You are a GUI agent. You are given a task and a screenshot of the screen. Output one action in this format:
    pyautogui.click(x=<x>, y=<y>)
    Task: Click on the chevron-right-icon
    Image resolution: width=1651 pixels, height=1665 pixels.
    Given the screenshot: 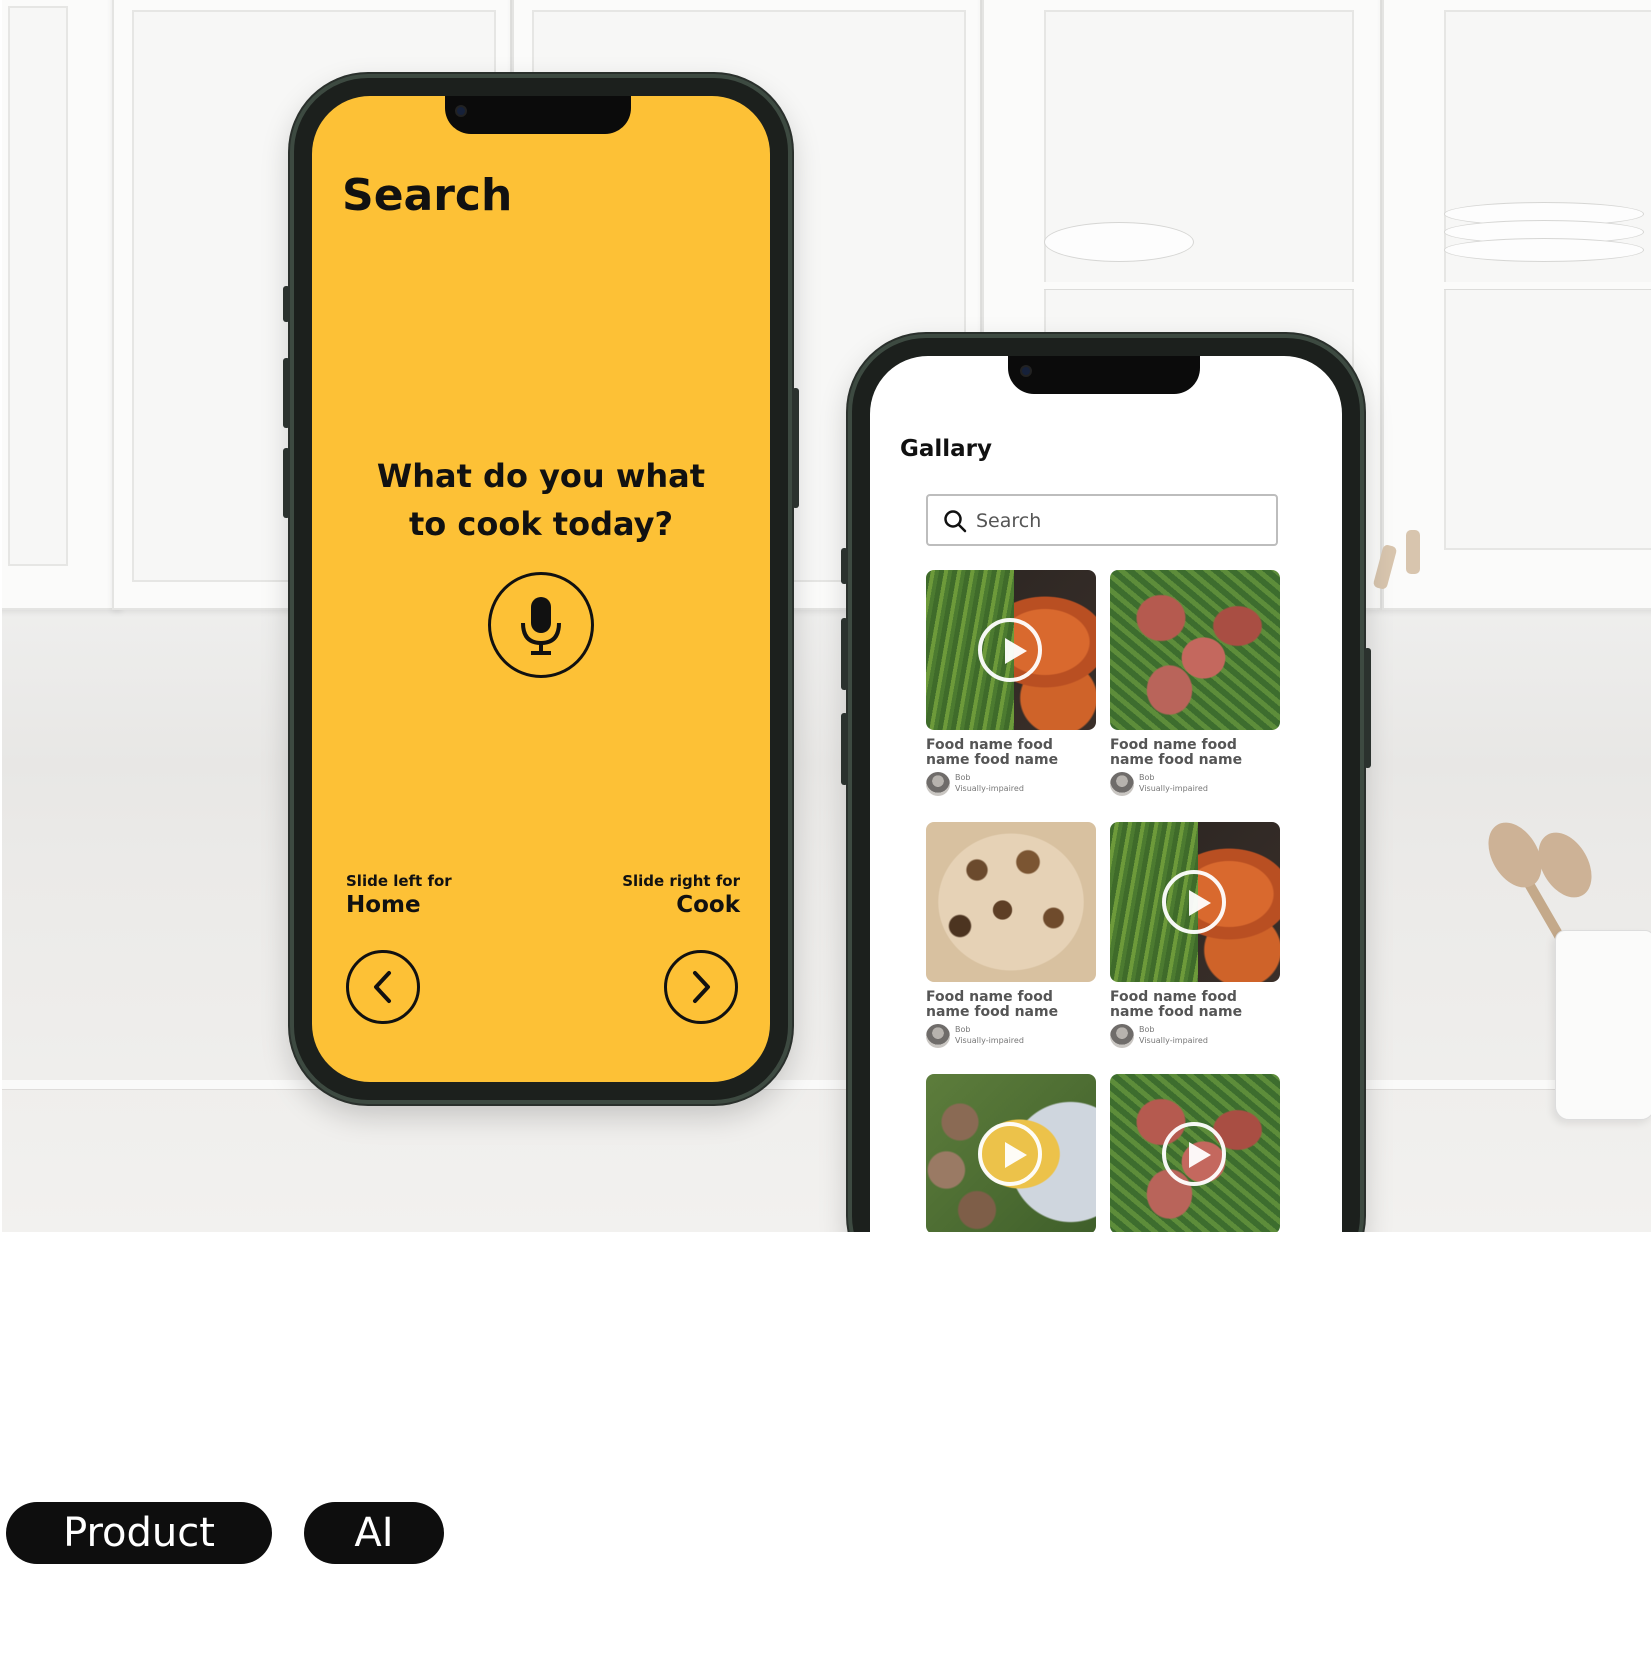 What is the action you would take?
    pyautogui.click(x=701, y=987)
    